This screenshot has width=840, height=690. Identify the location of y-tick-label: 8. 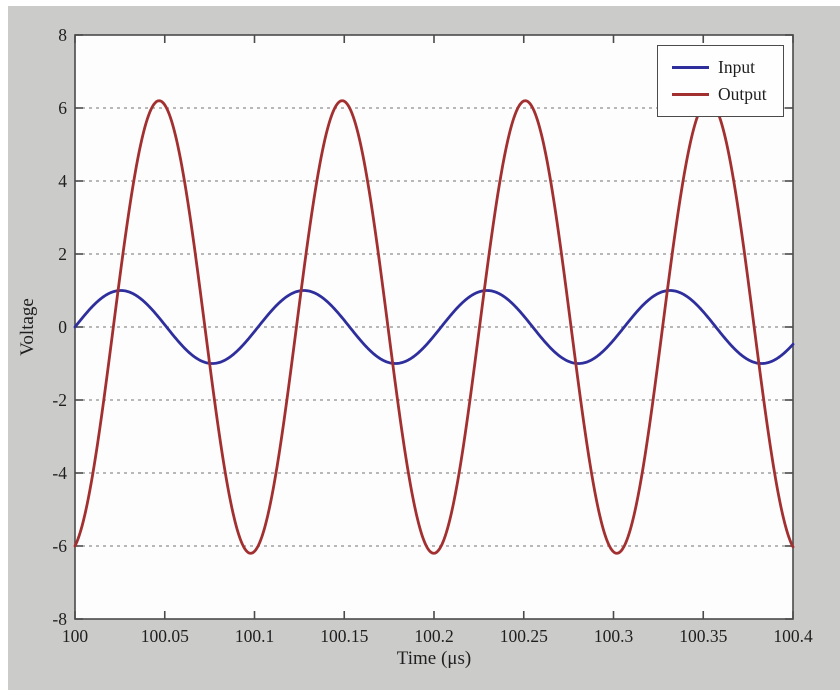
(62, 35).